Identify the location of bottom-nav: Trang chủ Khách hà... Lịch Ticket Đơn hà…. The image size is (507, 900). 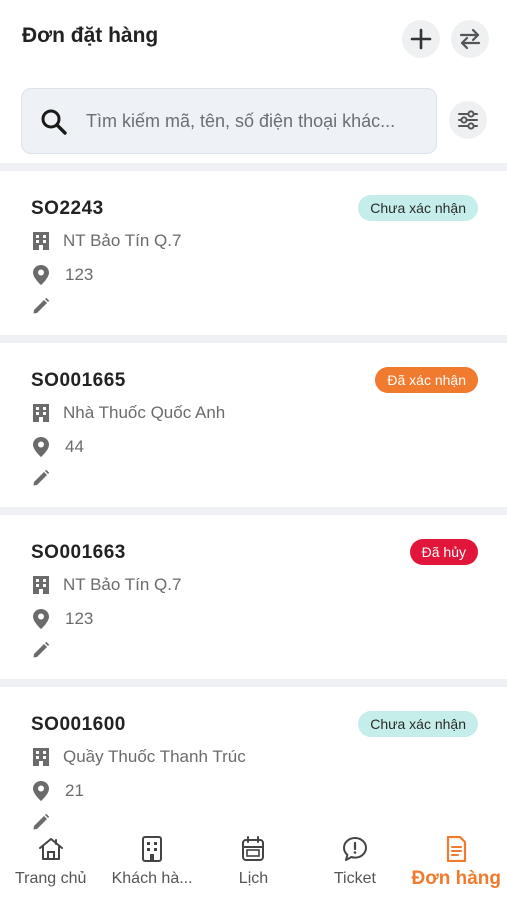
(253, 865).